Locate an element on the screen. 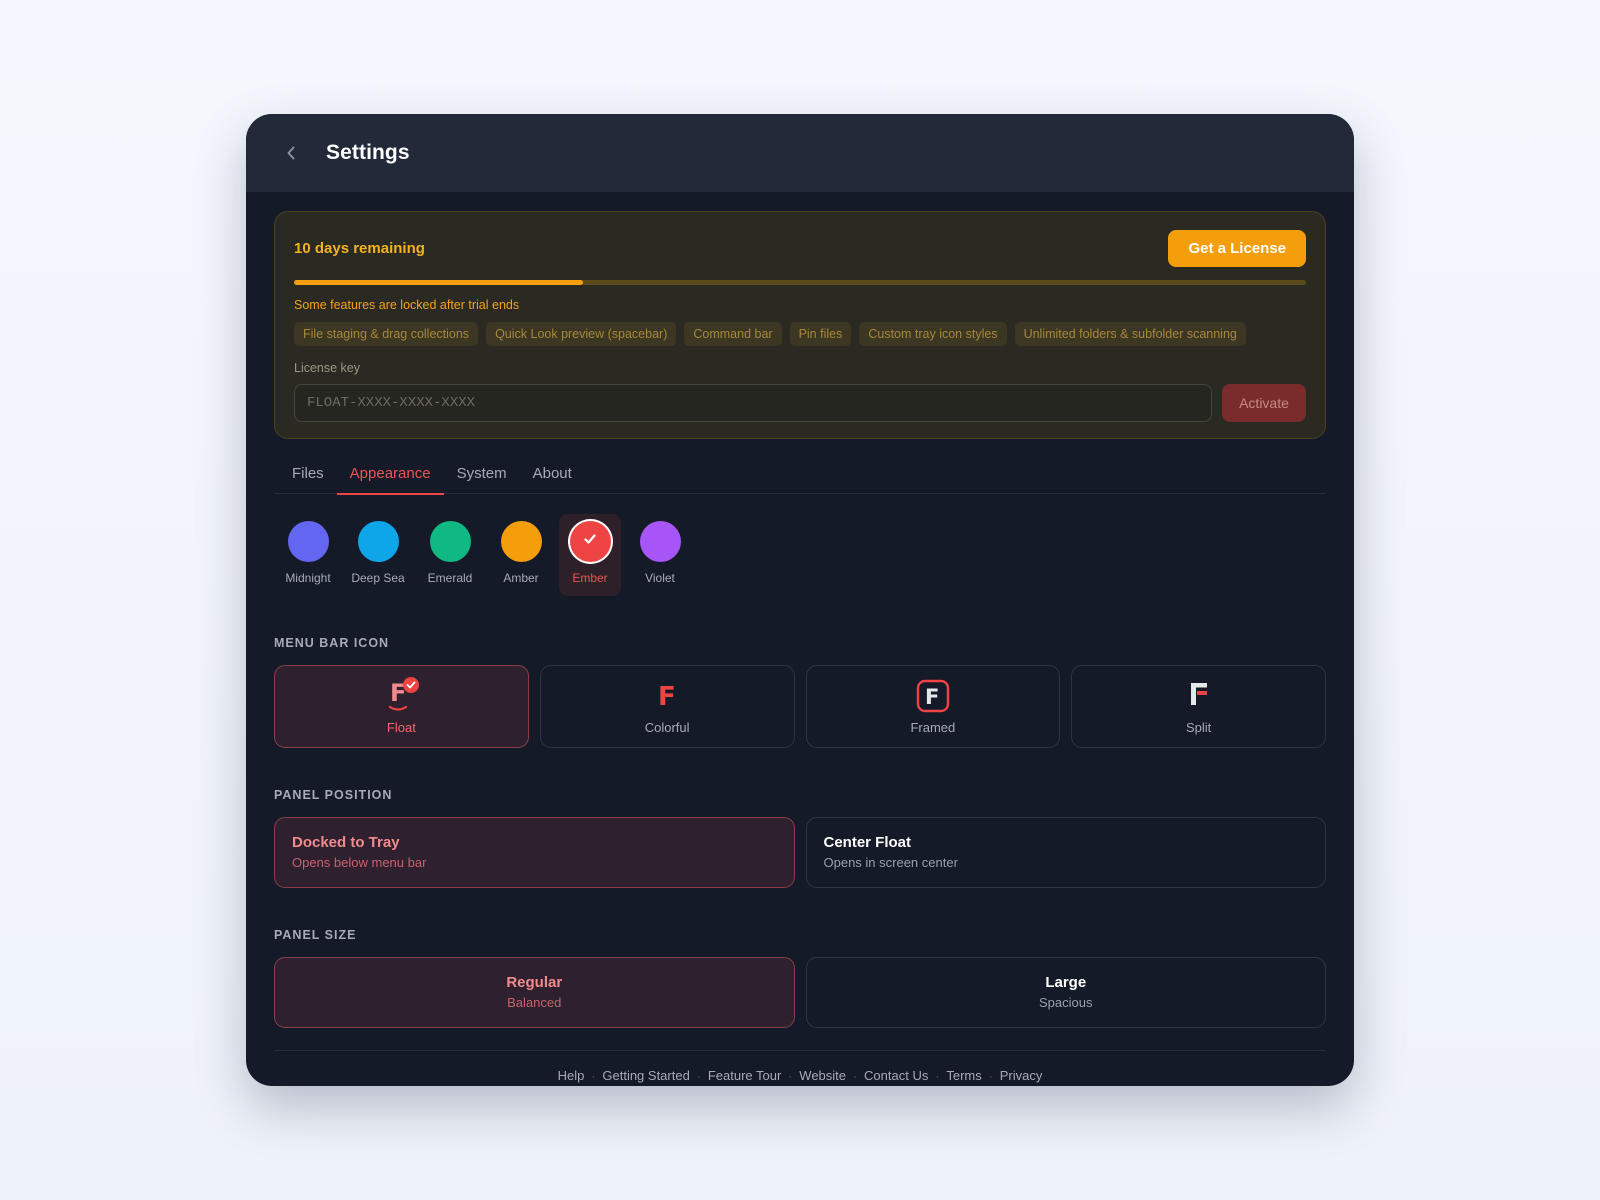 This screenshot has width=1600, height=1200. theme-label: Amber is located at coordinates (521, 578).